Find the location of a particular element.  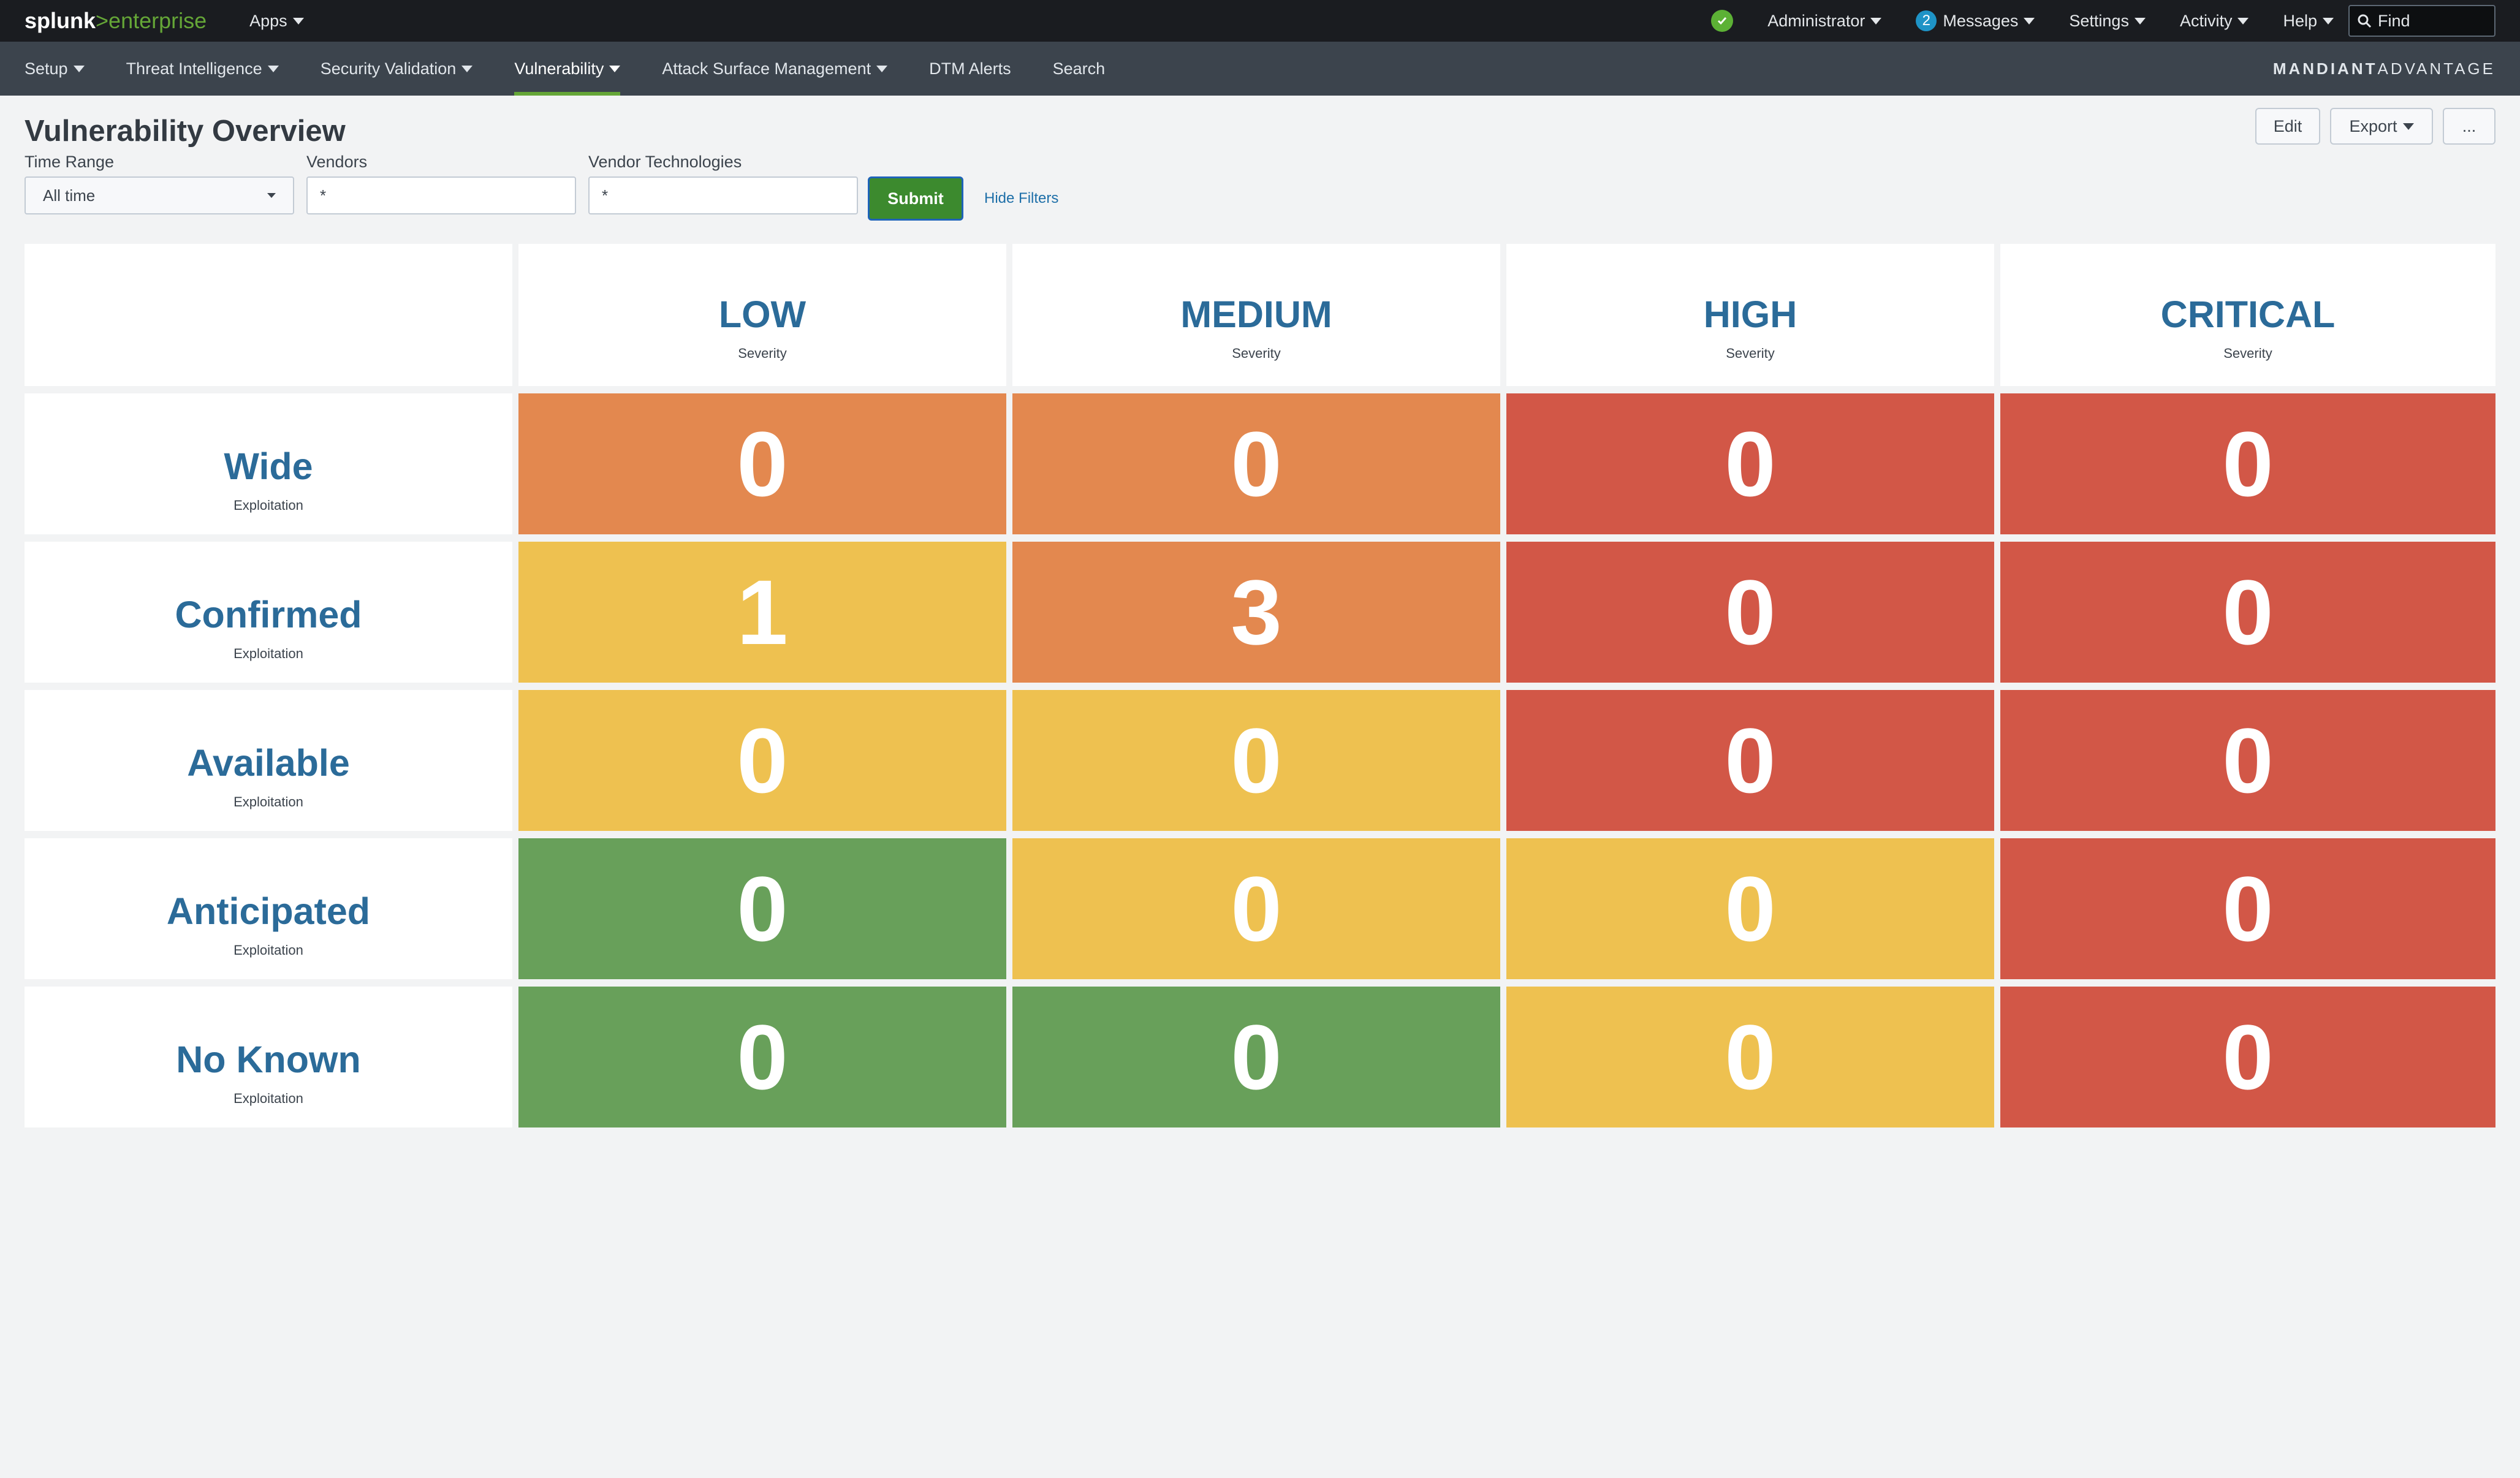

nav-threat-intelligence: Threat Intelligence is located at coordinates (203, 69).